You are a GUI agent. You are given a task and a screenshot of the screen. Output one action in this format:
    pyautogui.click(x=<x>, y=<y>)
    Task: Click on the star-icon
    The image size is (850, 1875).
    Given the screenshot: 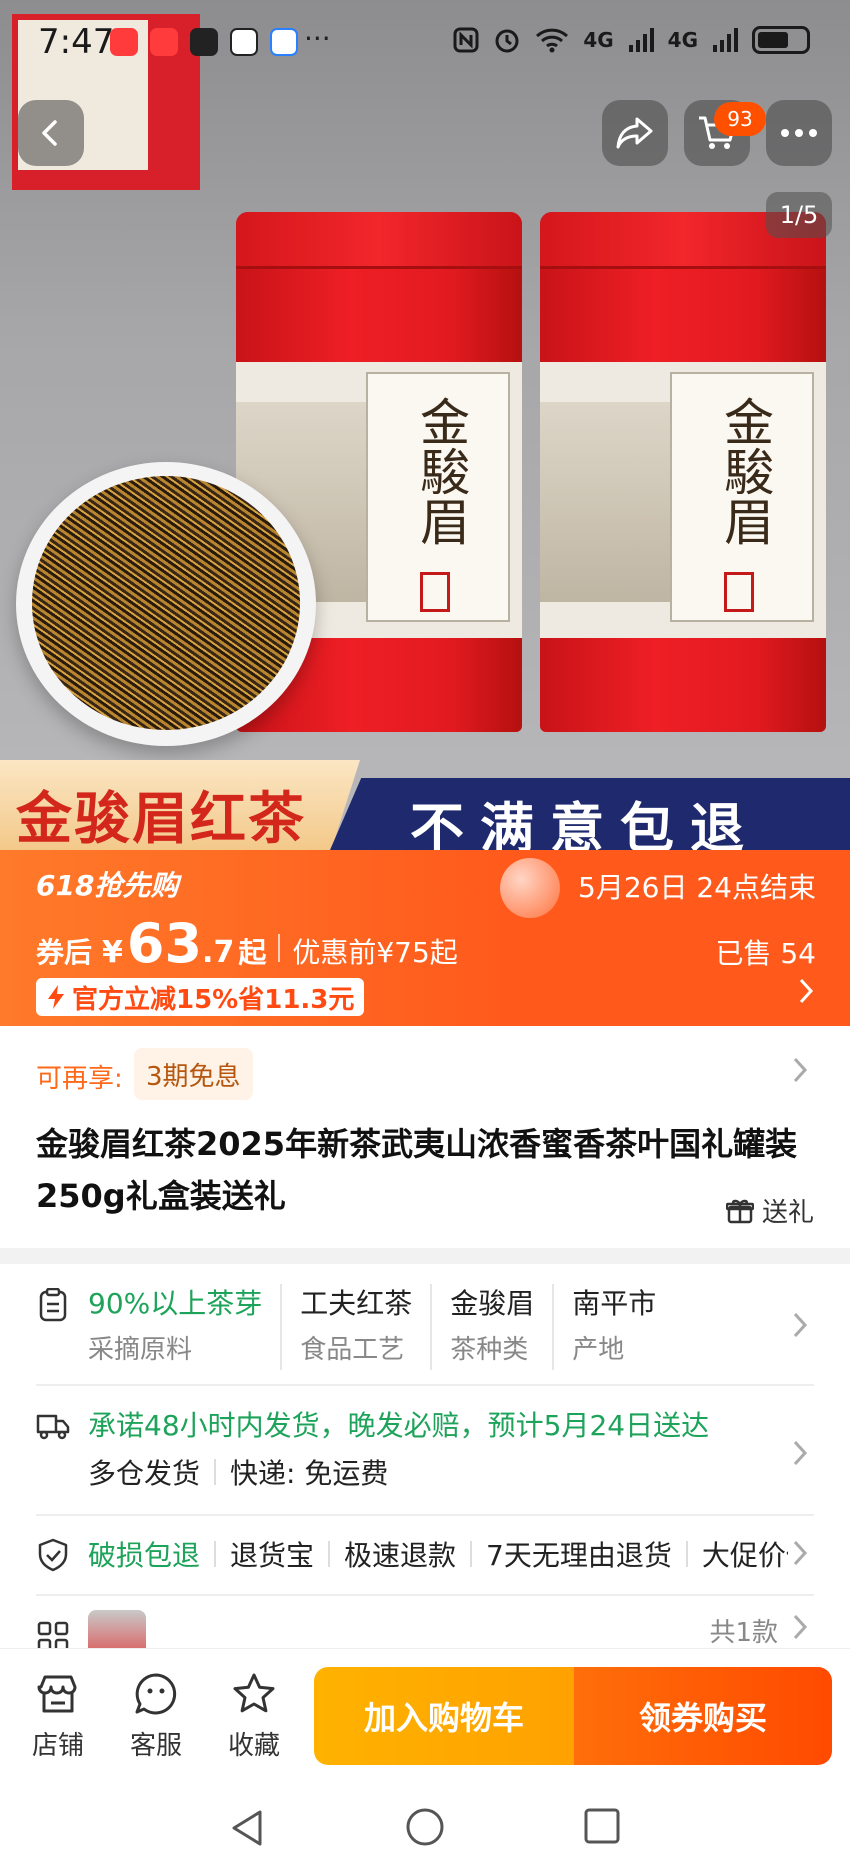 What is the action you would take?
    pyautogui.click(x=254, y=1693)
    